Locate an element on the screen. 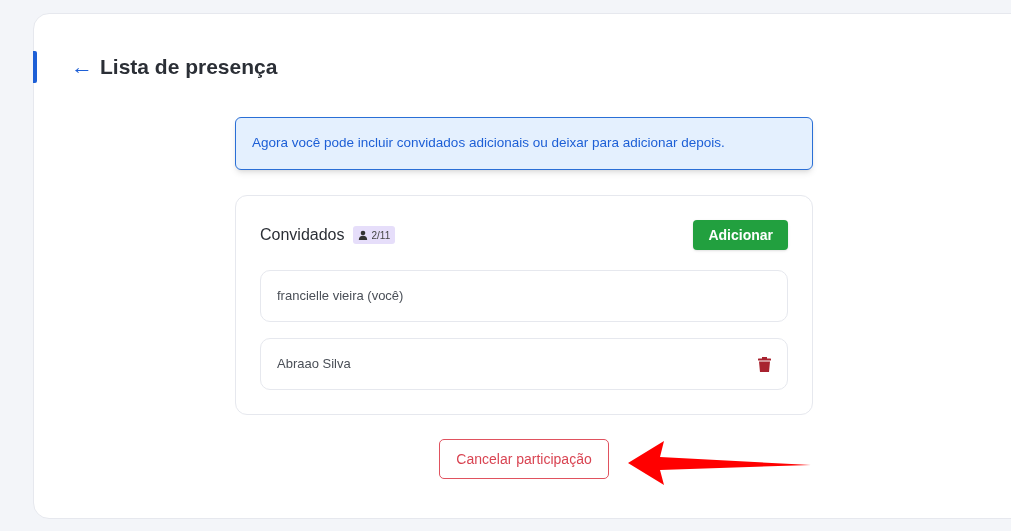  guests-title: Convidados is located at coordinates (302, 235).